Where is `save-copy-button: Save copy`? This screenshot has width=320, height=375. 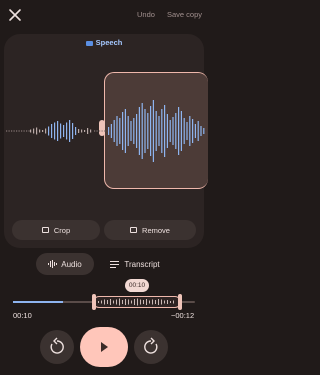
save-copy-button: Save copy is located at coordinates (184, 14).